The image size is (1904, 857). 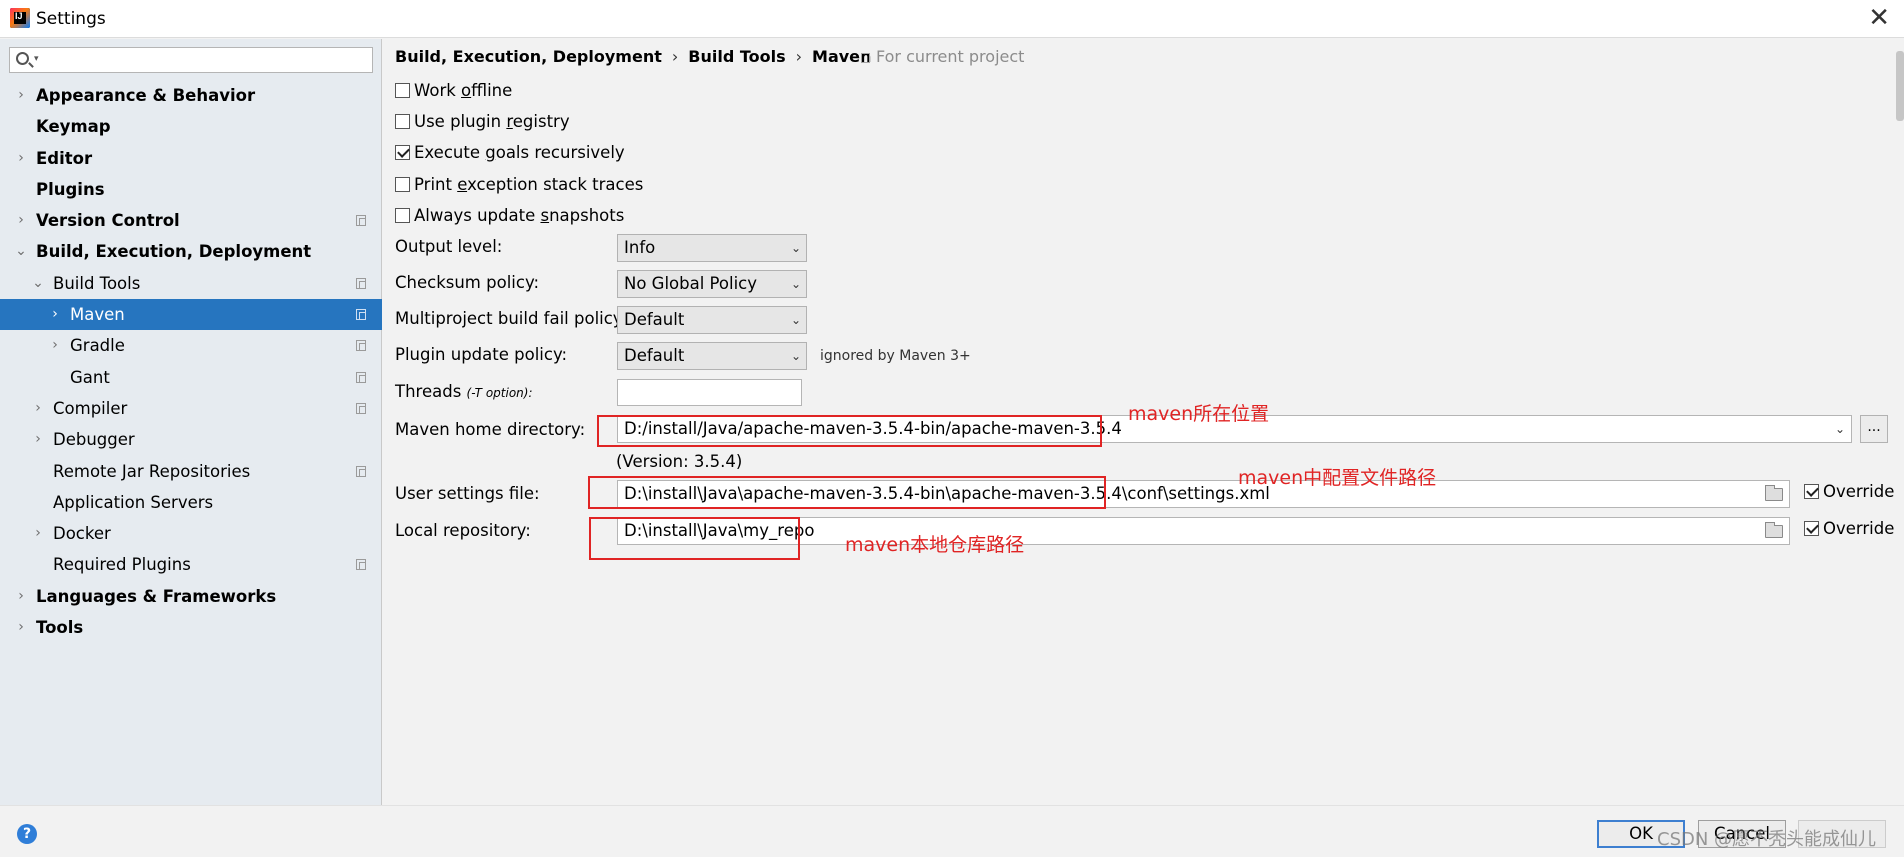 I want to click on use-plugin-registry-checkbox, so click(x=402, y=121).